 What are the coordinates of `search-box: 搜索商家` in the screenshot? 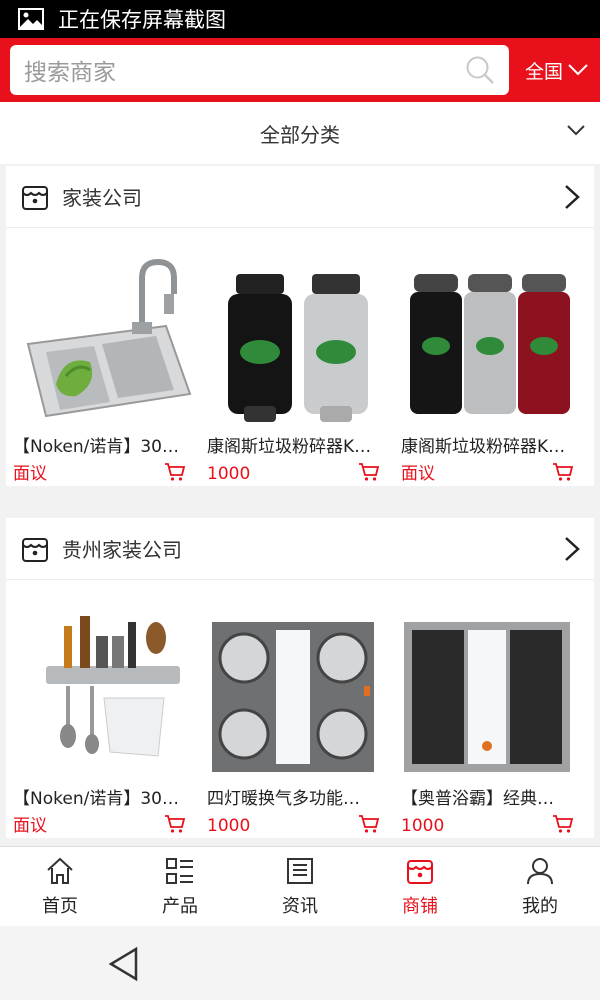 It's located at (259, 70).